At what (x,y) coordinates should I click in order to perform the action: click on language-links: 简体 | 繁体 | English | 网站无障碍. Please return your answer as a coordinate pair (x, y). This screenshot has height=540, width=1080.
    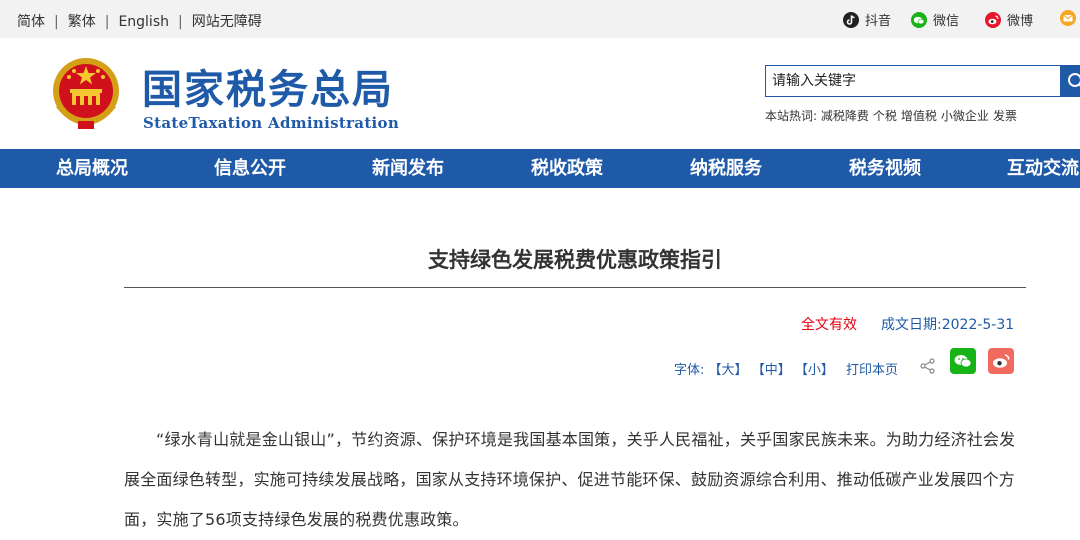
    Looking at the image, I should click on (139, 21).